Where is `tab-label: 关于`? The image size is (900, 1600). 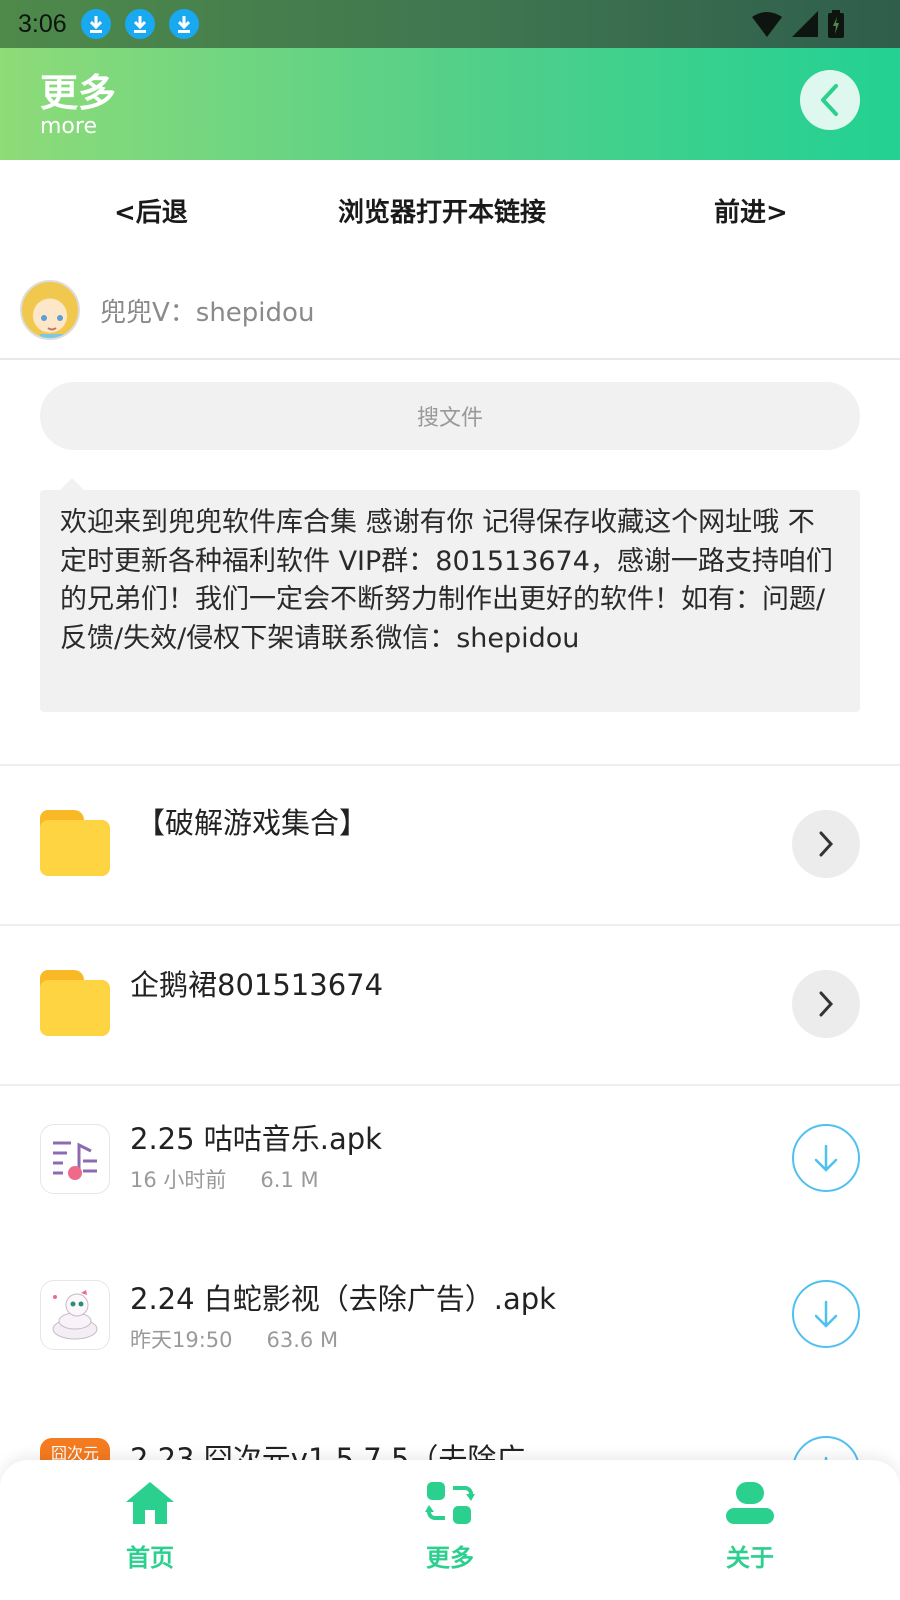
tab-label: 关于 is located at coordinates (750, 1558).